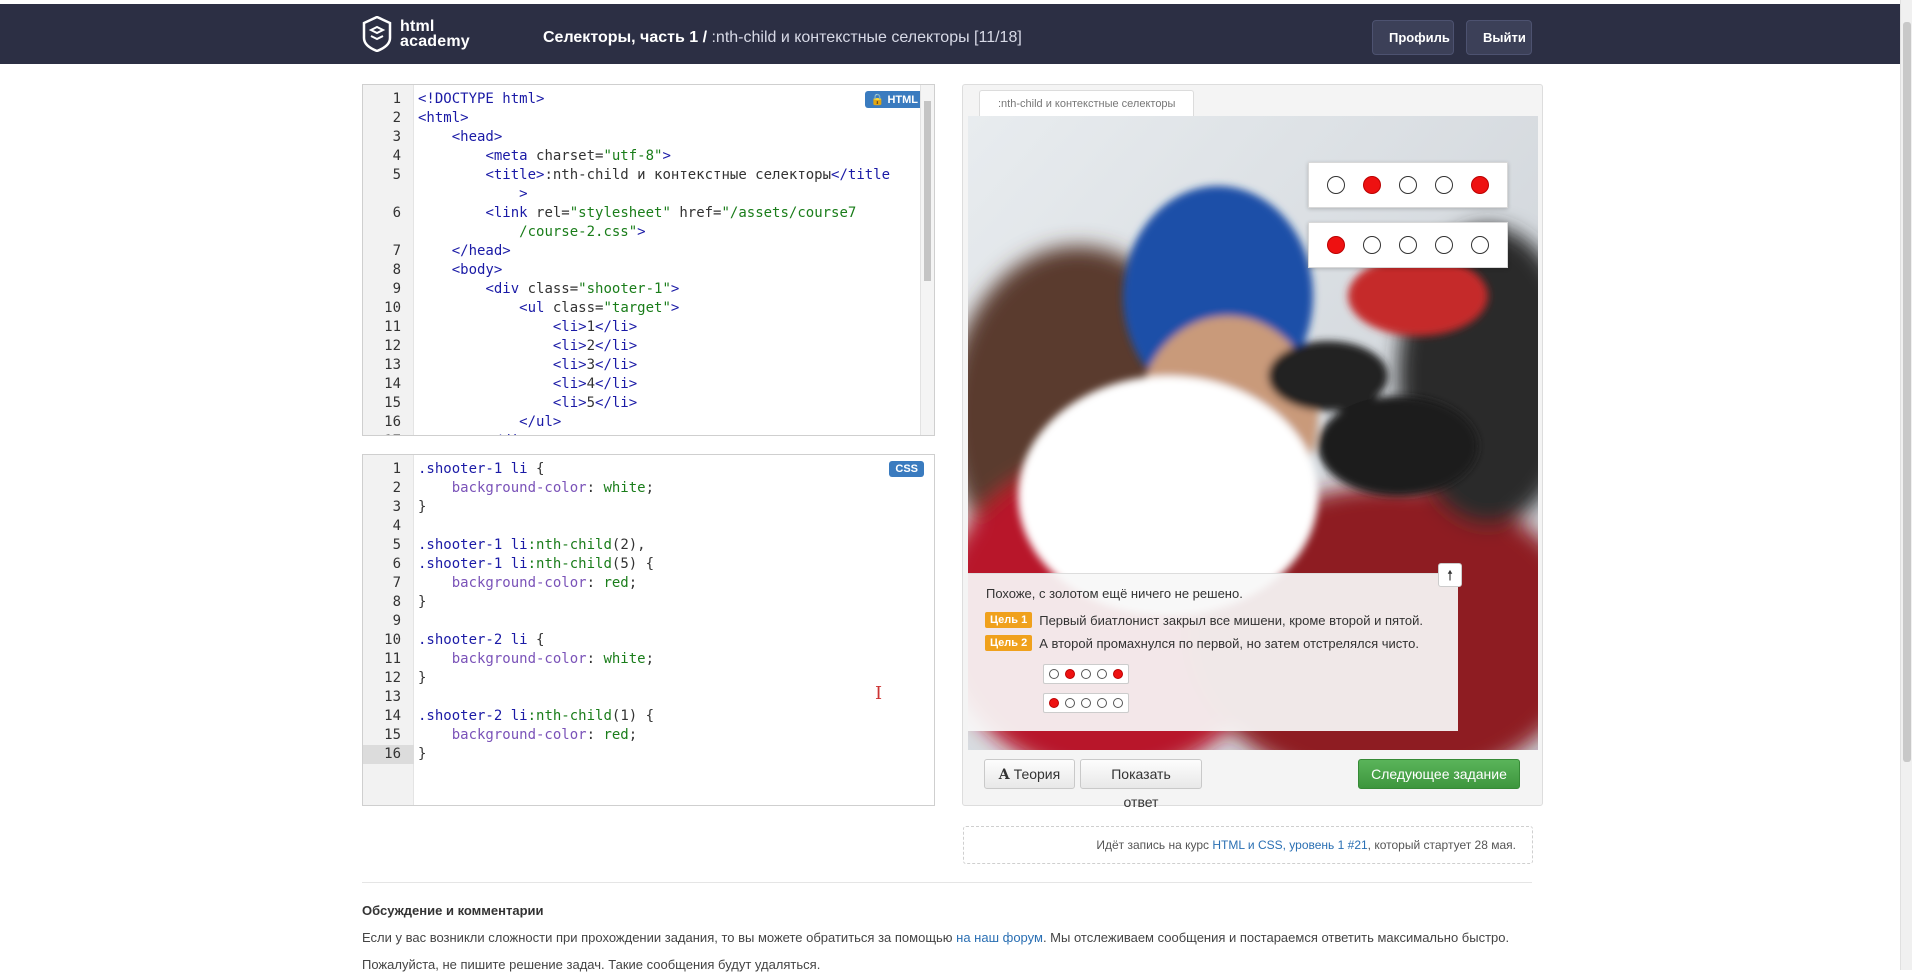 The height and width of the screenshot is (972, 1912). What do you see at coordinates (531, 232) in the screenshot?
I see `html-line-code: /course-2.css">` at bounding box center [531, 232].